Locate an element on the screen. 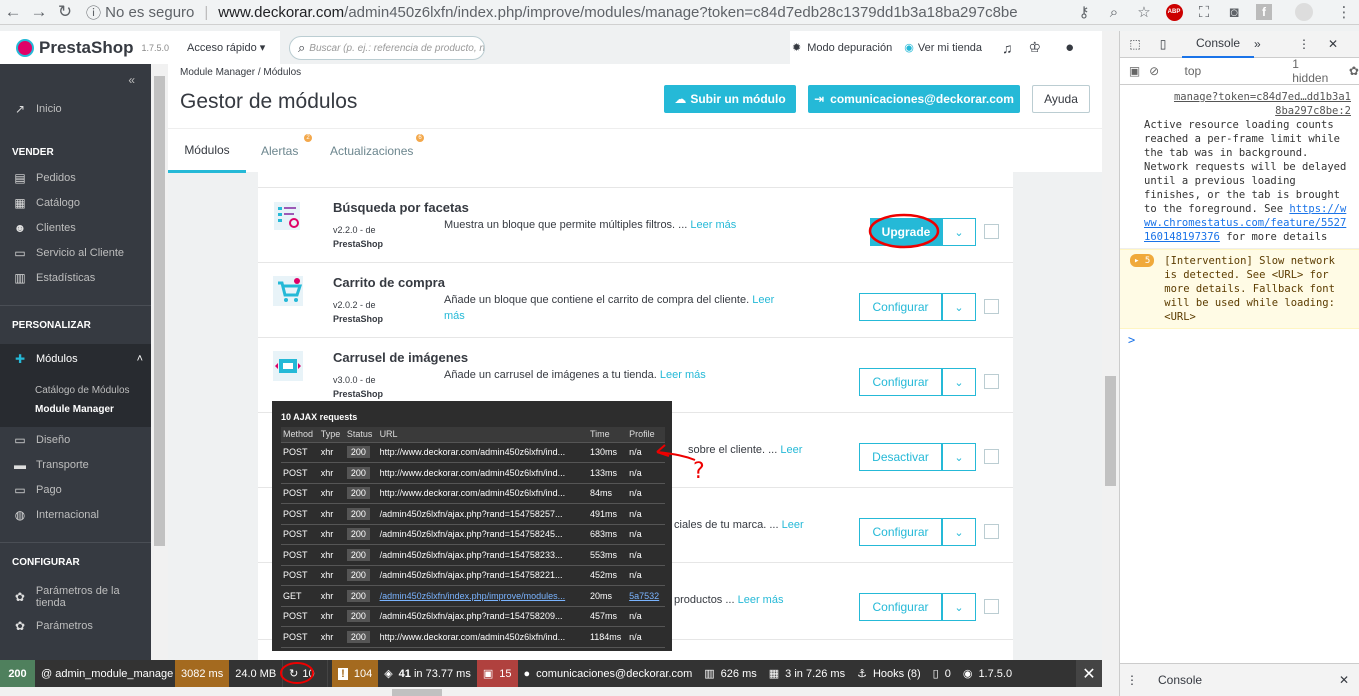  deactivate-button: Desactivar is located at coordinates (900, 457).